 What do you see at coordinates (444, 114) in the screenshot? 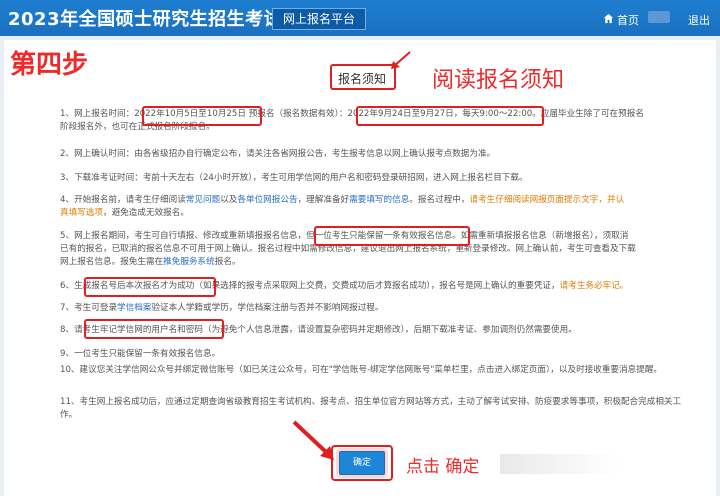
I see `pre-registration-date: 2022年9月24日至9月27日，每天9:00～22:00。` at bounding box center [444, 114].